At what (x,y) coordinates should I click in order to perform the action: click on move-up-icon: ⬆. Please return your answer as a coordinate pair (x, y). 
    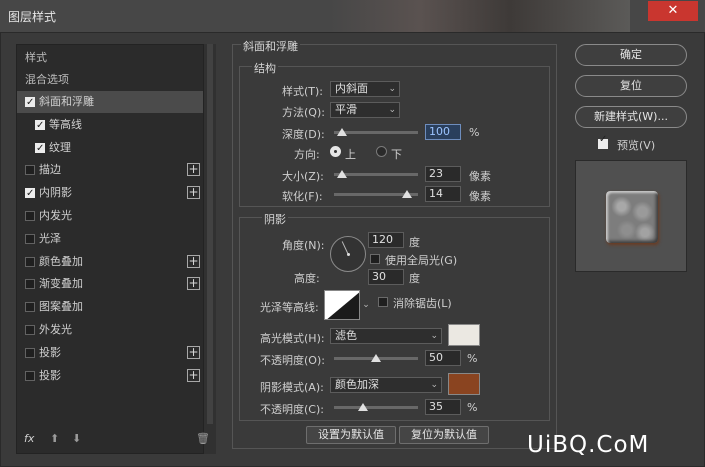
    Looking at the image, I should click on (54, 438).